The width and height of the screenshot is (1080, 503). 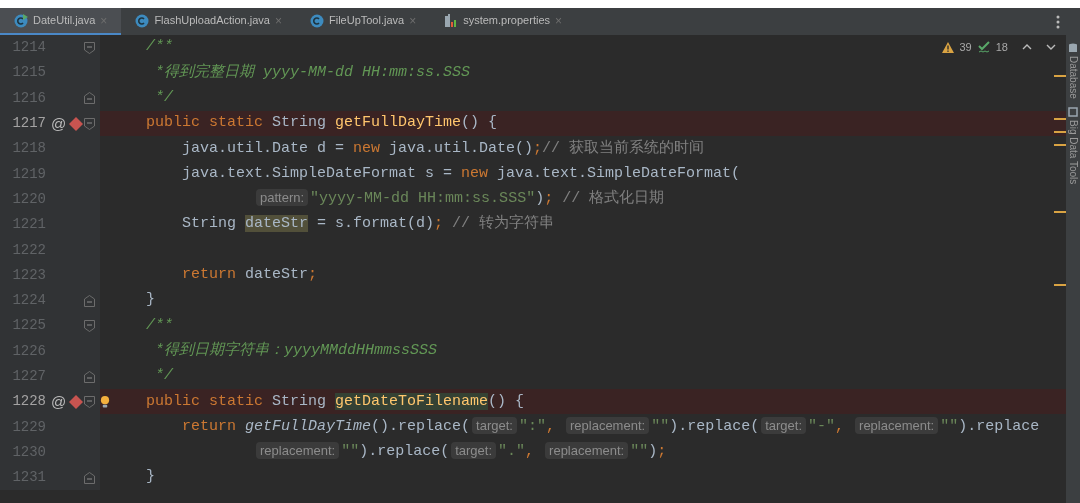 I want to click on code-text: replacement: "").replace( target: ".", replacement: "");, so click(x=460, y=452).